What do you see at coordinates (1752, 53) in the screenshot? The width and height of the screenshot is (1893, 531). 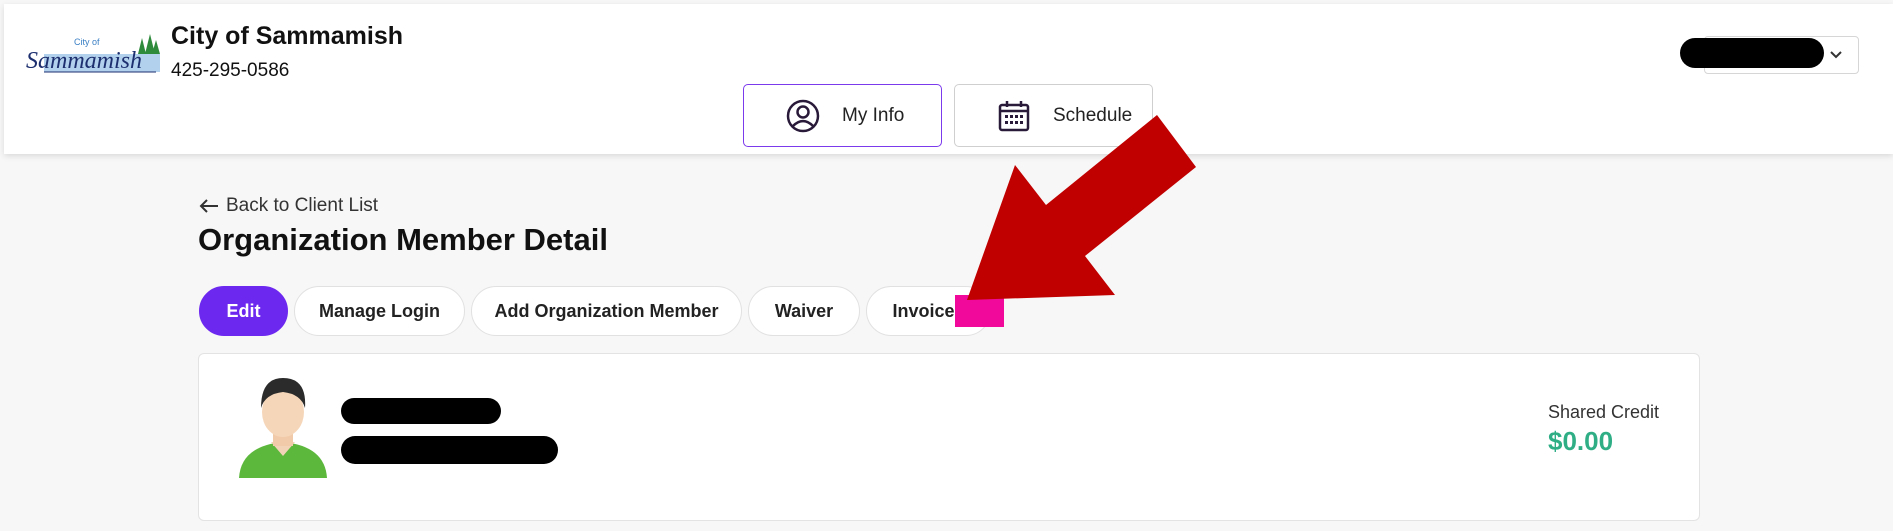 I see `redacted-username` at bounding box center [1752, 53].